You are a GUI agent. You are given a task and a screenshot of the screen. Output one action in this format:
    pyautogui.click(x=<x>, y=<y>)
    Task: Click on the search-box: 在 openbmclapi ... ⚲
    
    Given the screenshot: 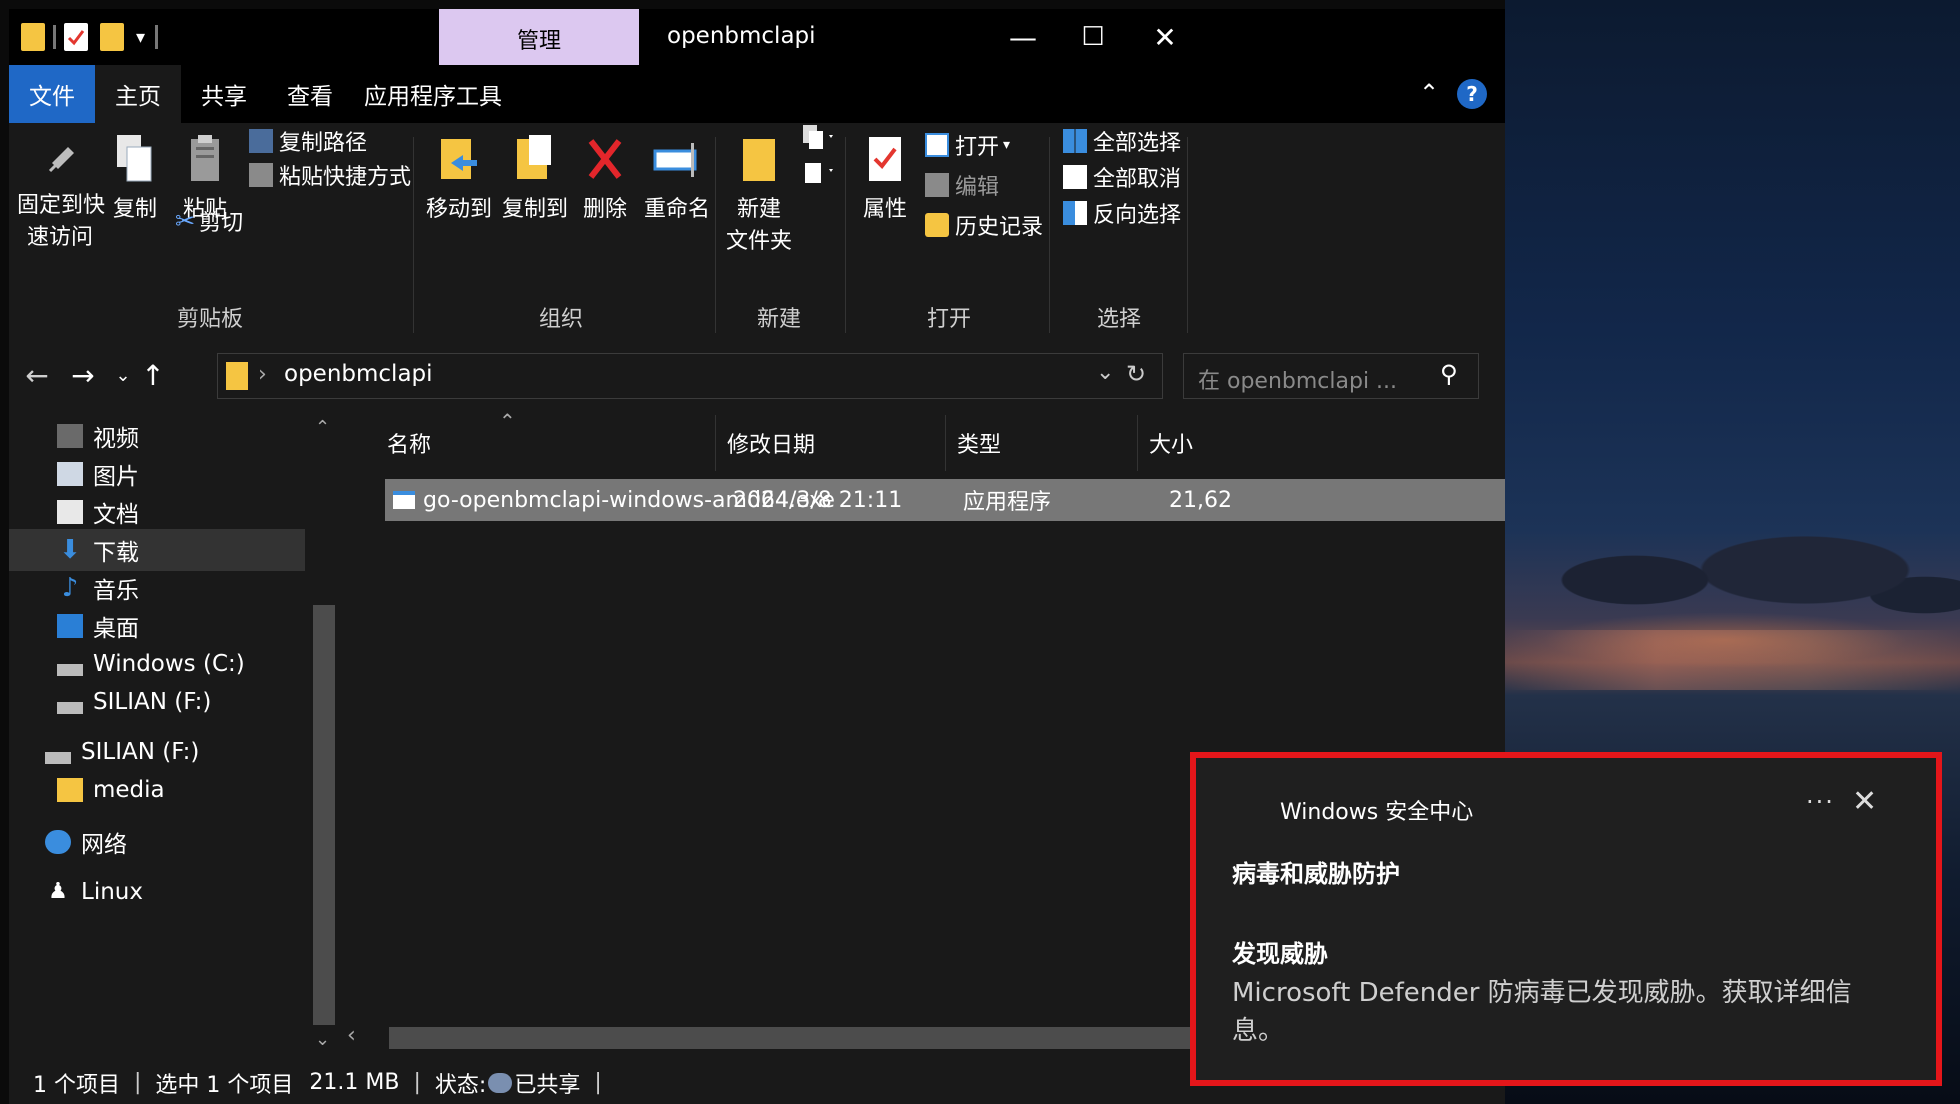 What is the action you would take?
    pyautogui.click(x=1331, y=376)
    